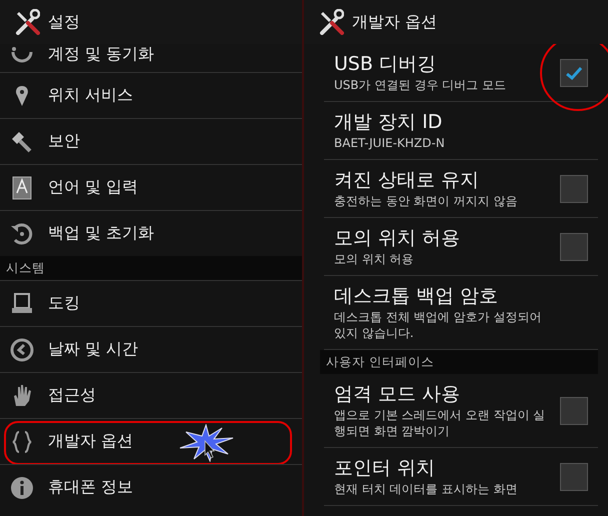  I want to click on section-header: 시스템, so click(151, 268).